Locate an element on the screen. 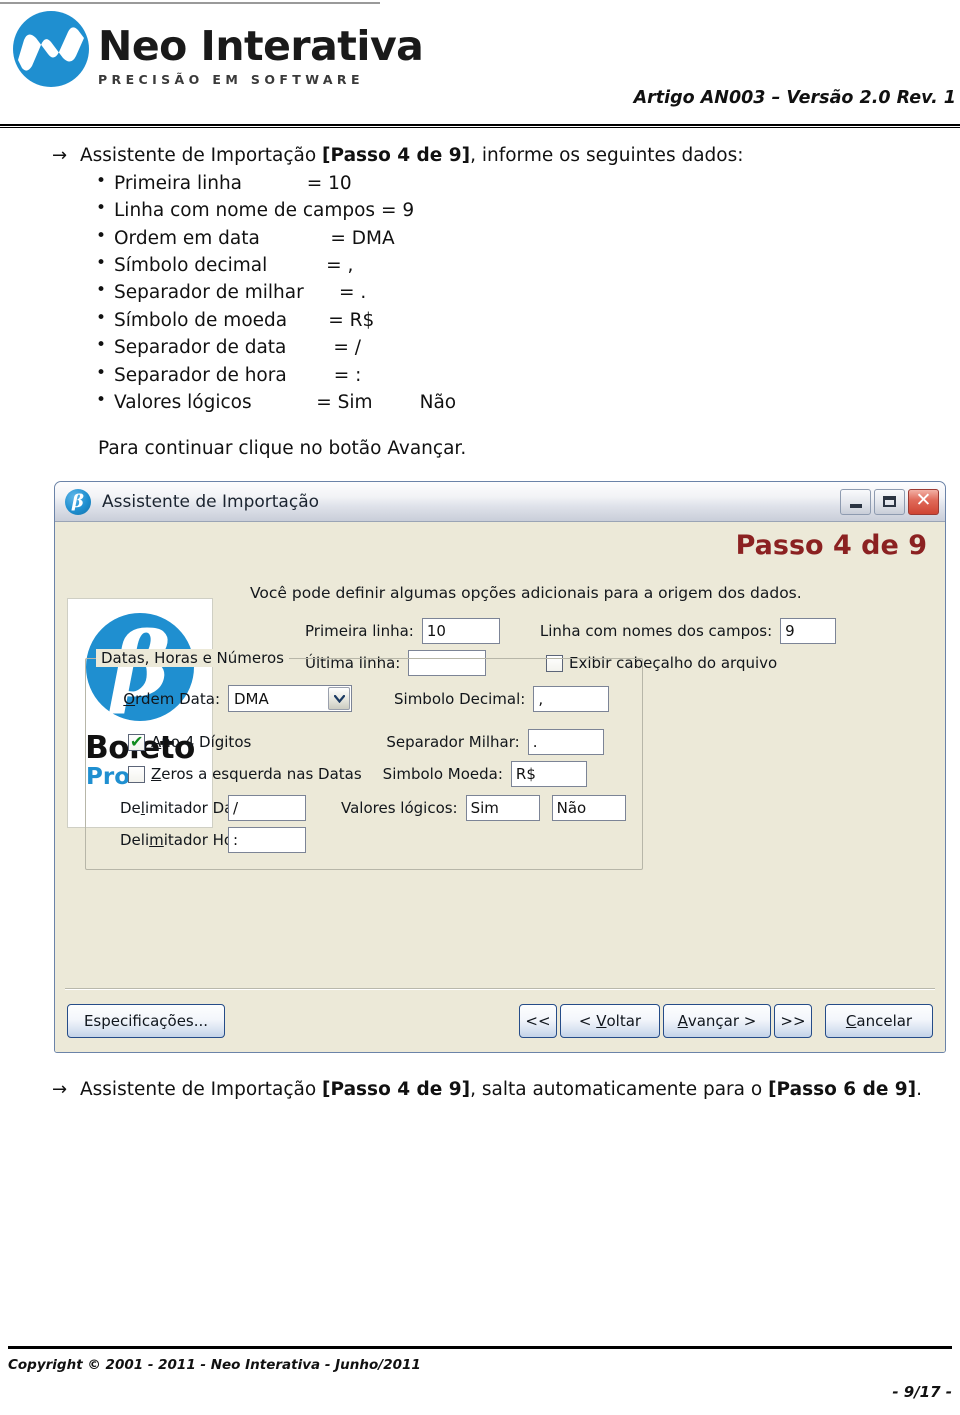 The height and width of the screenshot is (1415, 960). spec-value: = Sim Não is located at coordinates (386, 402).